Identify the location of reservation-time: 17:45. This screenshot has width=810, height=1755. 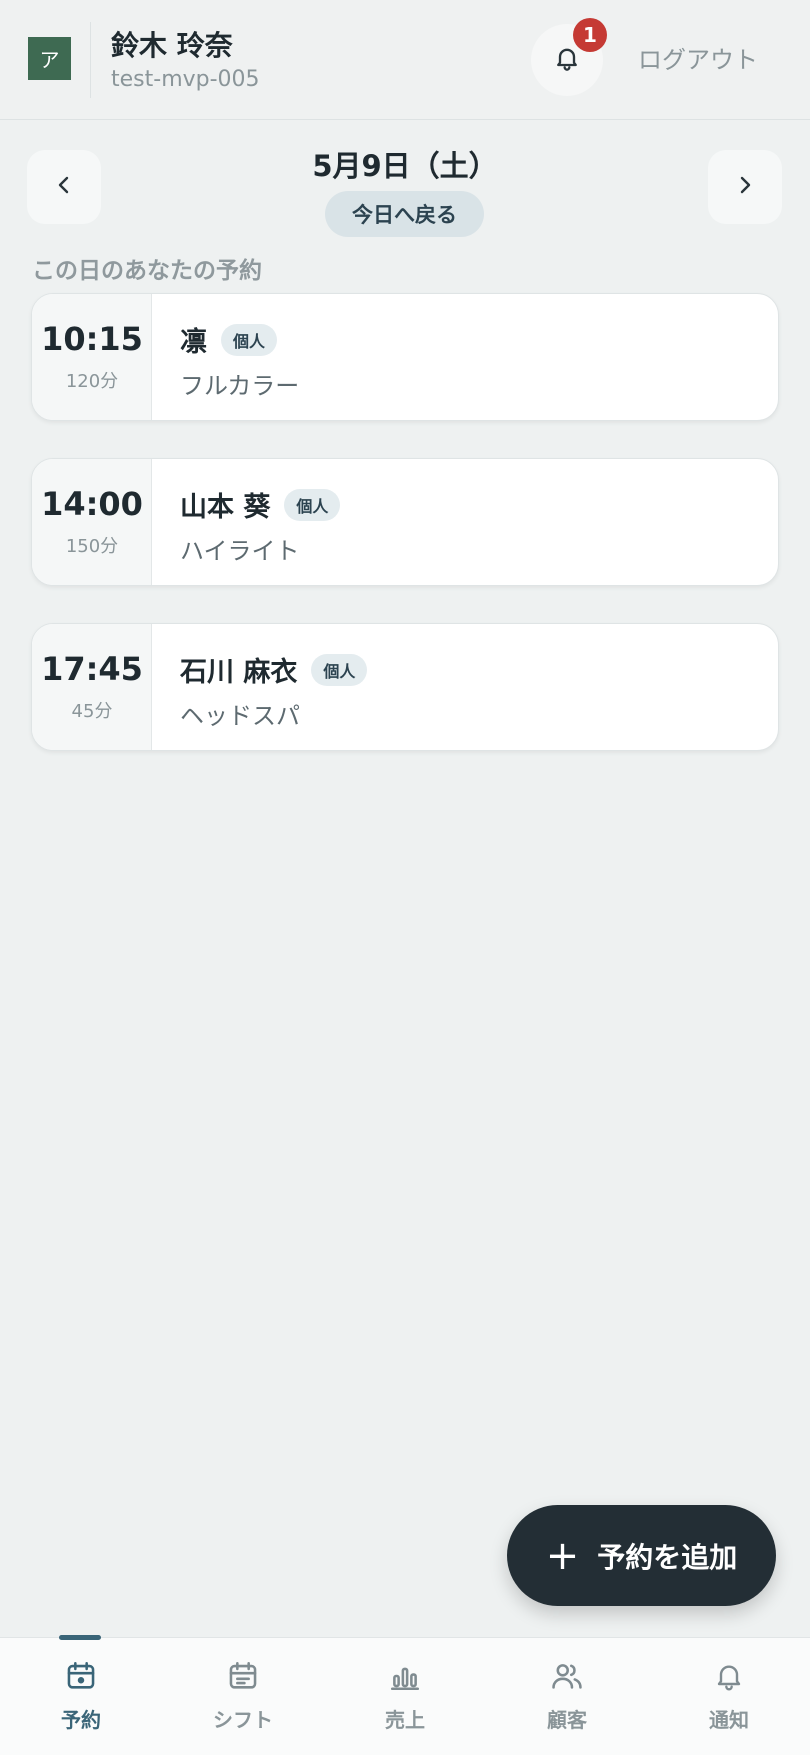
(92, 669).